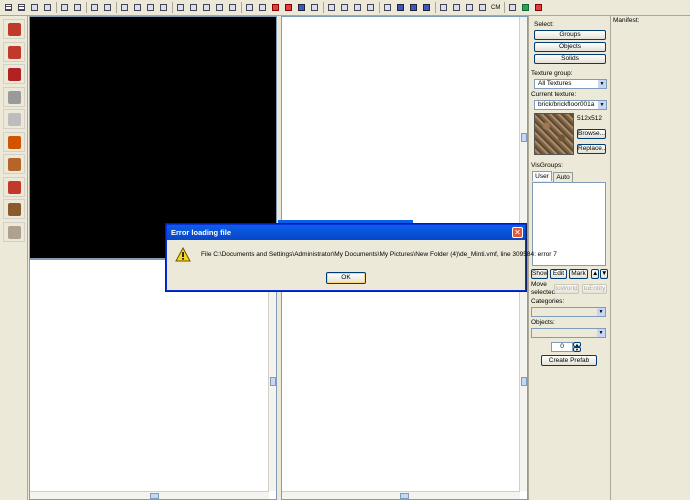 This screenshot has height=500, width=690. Describe the element at coordinates (107, 7) in the screenshot. I see `toolbar-redo-button` at that location.